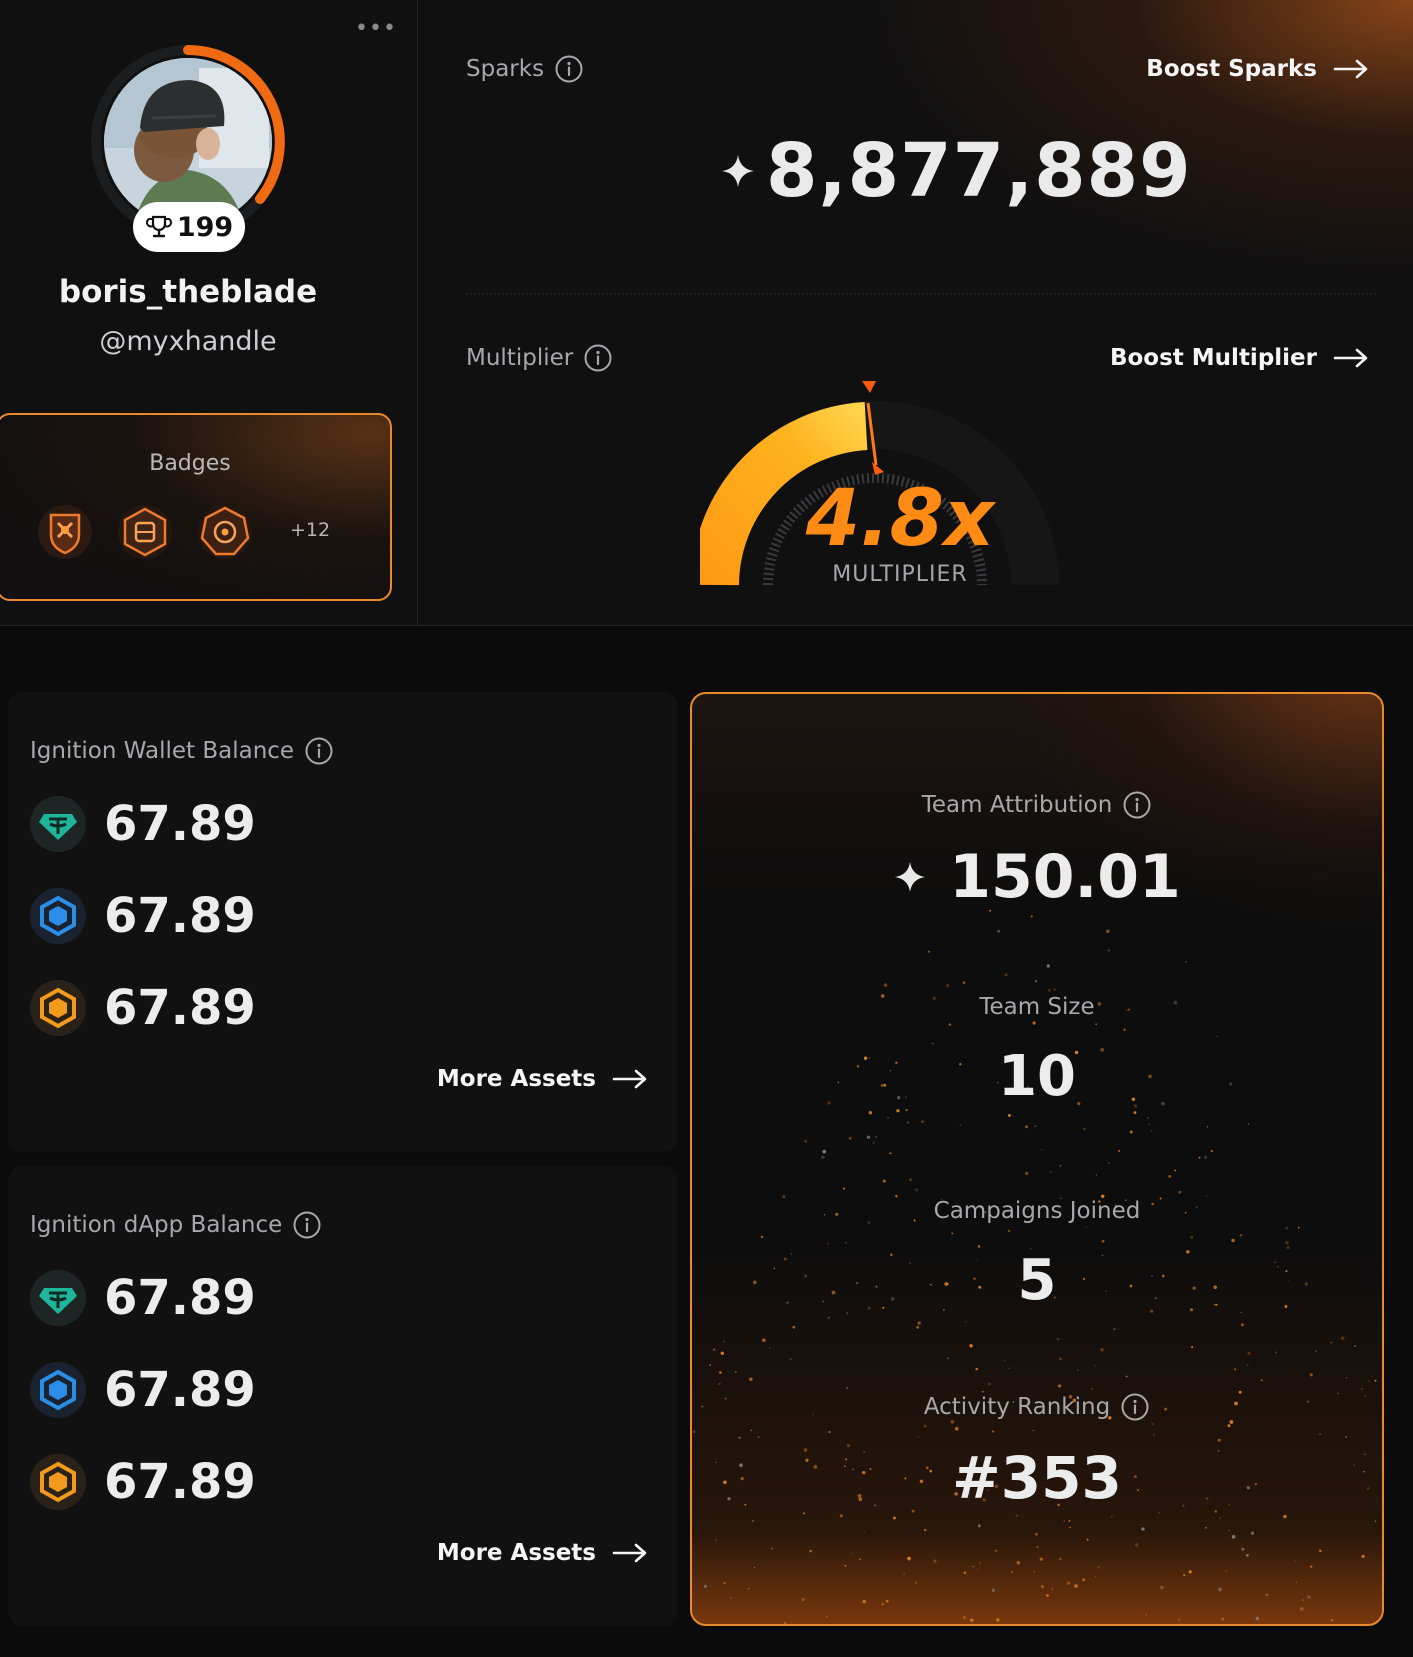 This screenshot has height=1657, width=1413. I want to click on team-size-value: 10, so click(1037, 1076).